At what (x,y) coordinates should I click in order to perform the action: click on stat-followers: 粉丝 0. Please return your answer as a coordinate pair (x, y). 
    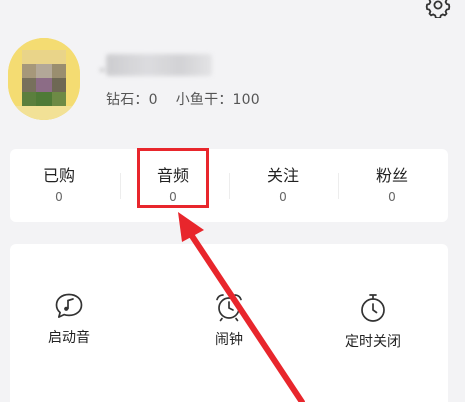
    Looking at the image, I should click on (392, 185).